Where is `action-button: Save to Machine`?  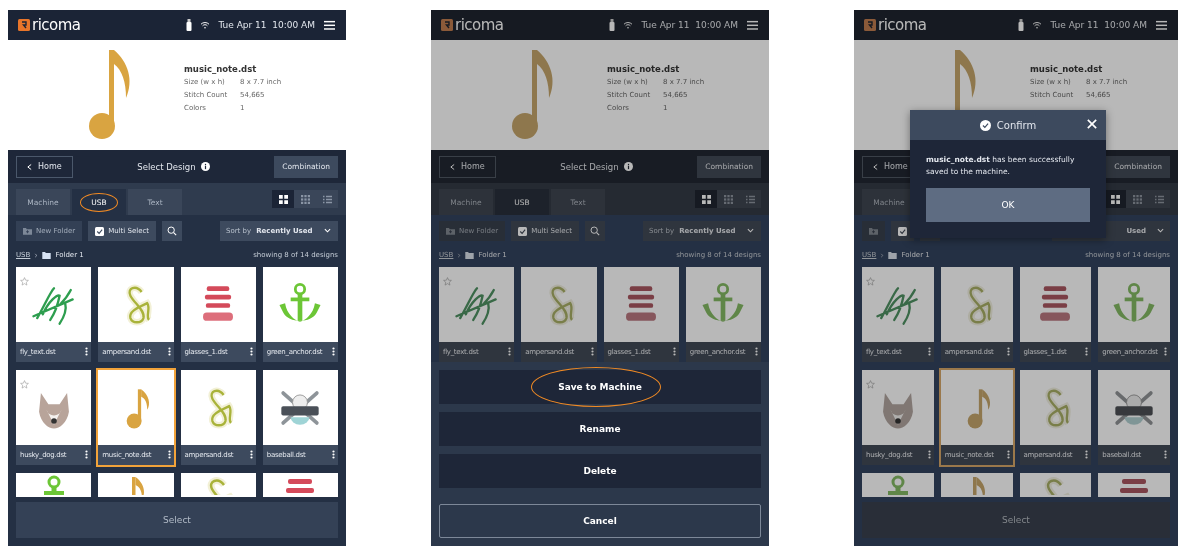
action-button: Save to Machine is located at coordinates (600, 387).